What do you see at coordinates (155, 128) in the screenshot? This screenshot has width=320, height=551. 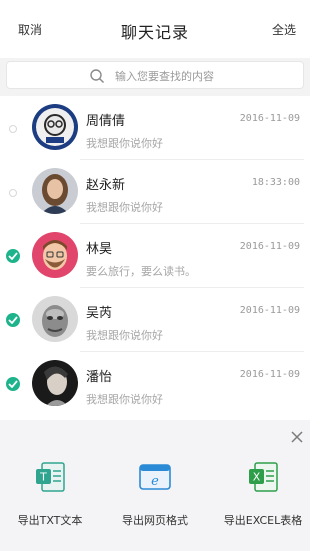 I see `chat-row: 周倩倩 我想跟你说你好 2016-11-09` at bounding box center [155, 128].